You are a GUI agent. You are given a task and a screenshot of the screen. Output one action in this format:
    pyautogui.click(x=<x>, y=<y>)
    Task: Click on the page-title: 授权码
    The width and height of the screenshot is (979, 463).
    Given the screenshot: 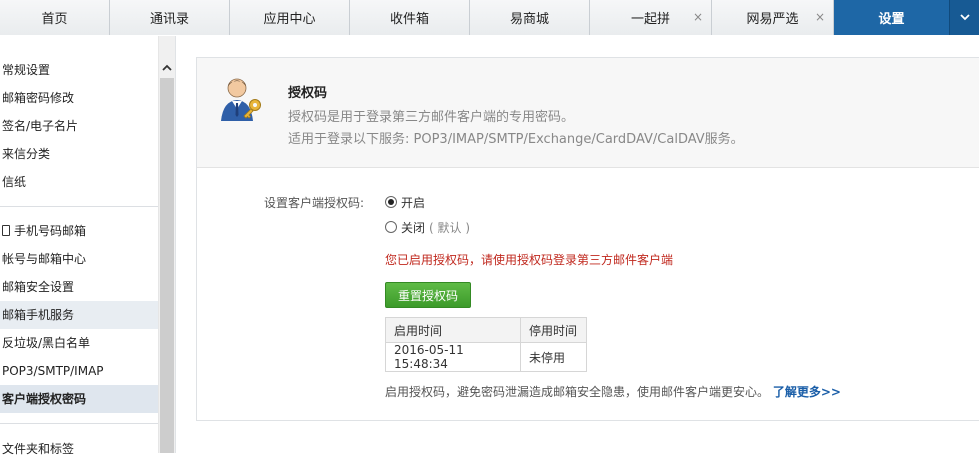 What is the action you would take?
    pyautogui.click(x=308, y=93)
    